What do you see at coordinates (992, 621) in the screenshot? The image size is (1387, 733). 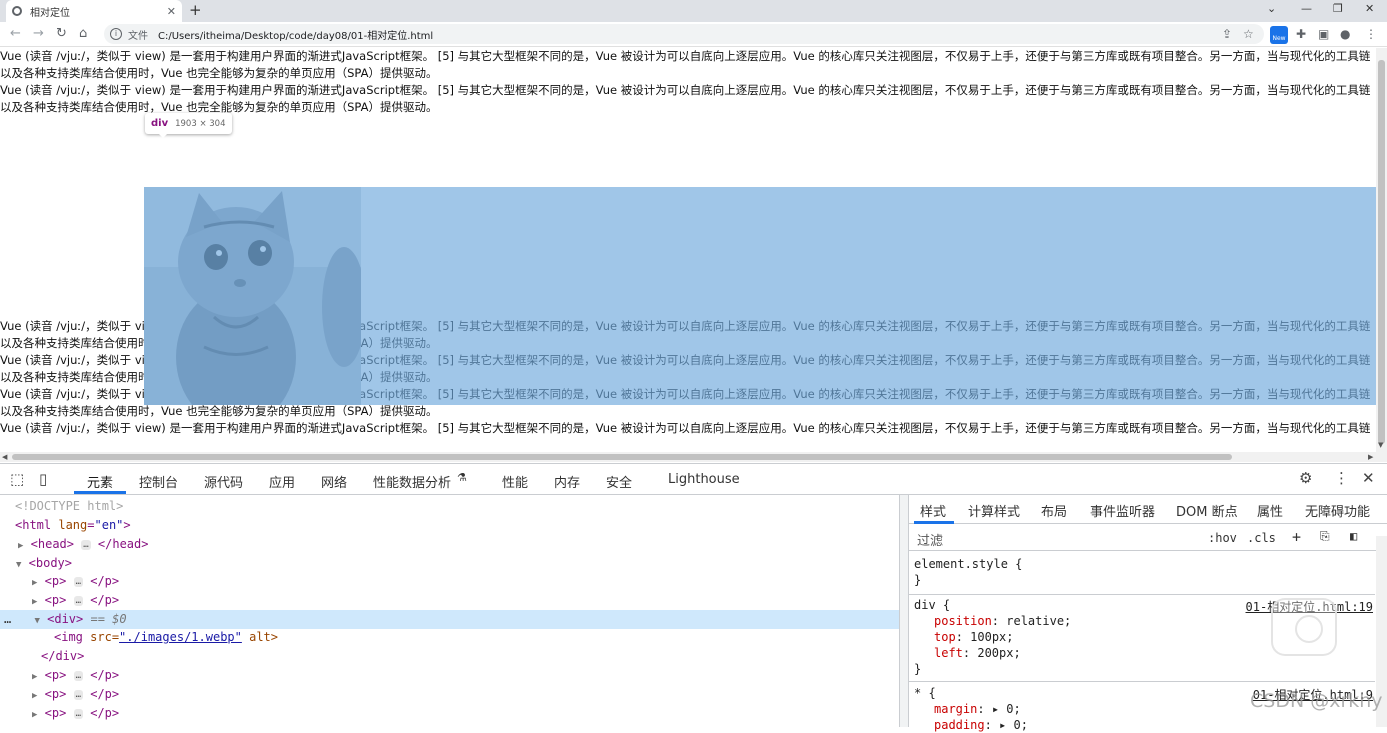 I see `css-declaration: position: relative;` at bounding box center [992, 621].